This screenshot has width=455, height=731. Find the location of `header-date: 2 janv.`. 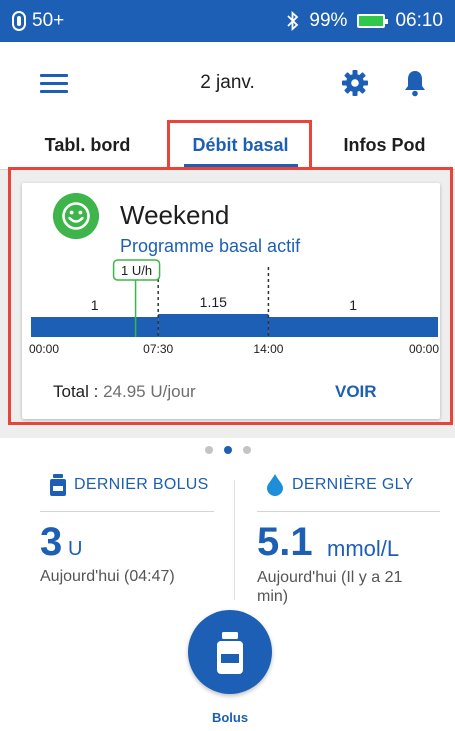

header-date: 2 janv. is located at coordinates (227, 82).